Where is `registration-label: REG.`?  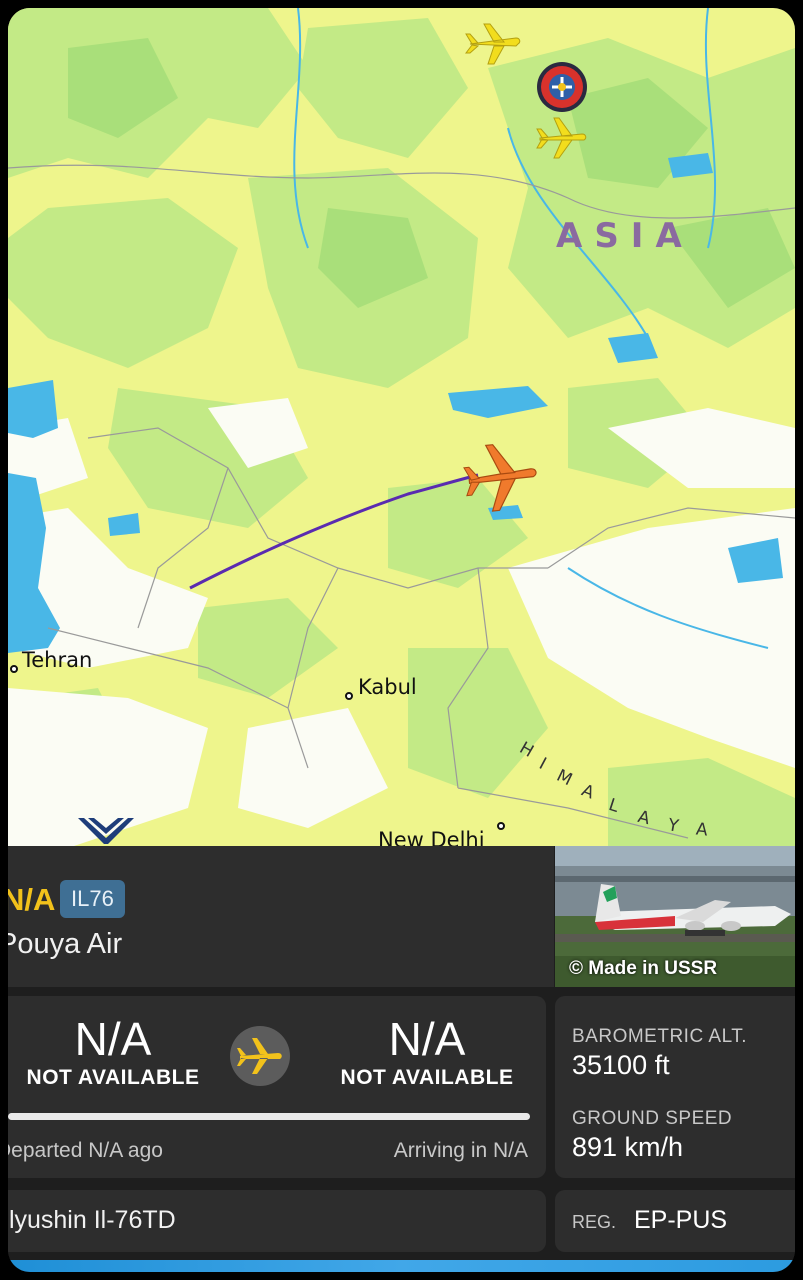 registration-label: REG. is located at coordinates (594, 1222).